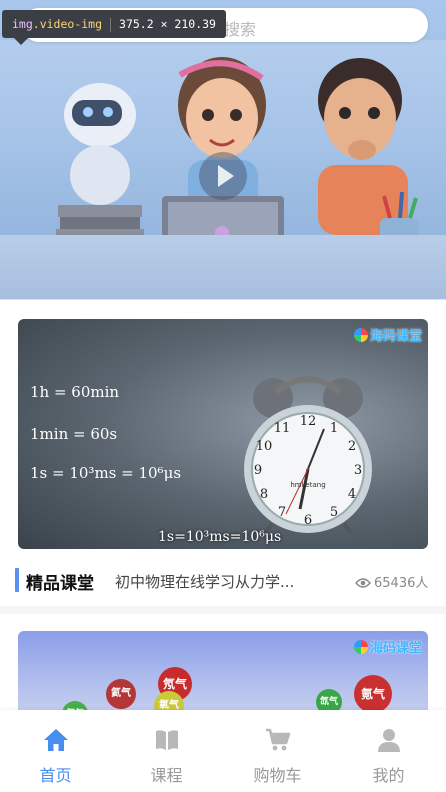 This screenshot has height=792, width=446. What do you see at coordinates (277, 775) in the screenshot?
I see `tab-label: 购物车` at bounding box center [277, 775].